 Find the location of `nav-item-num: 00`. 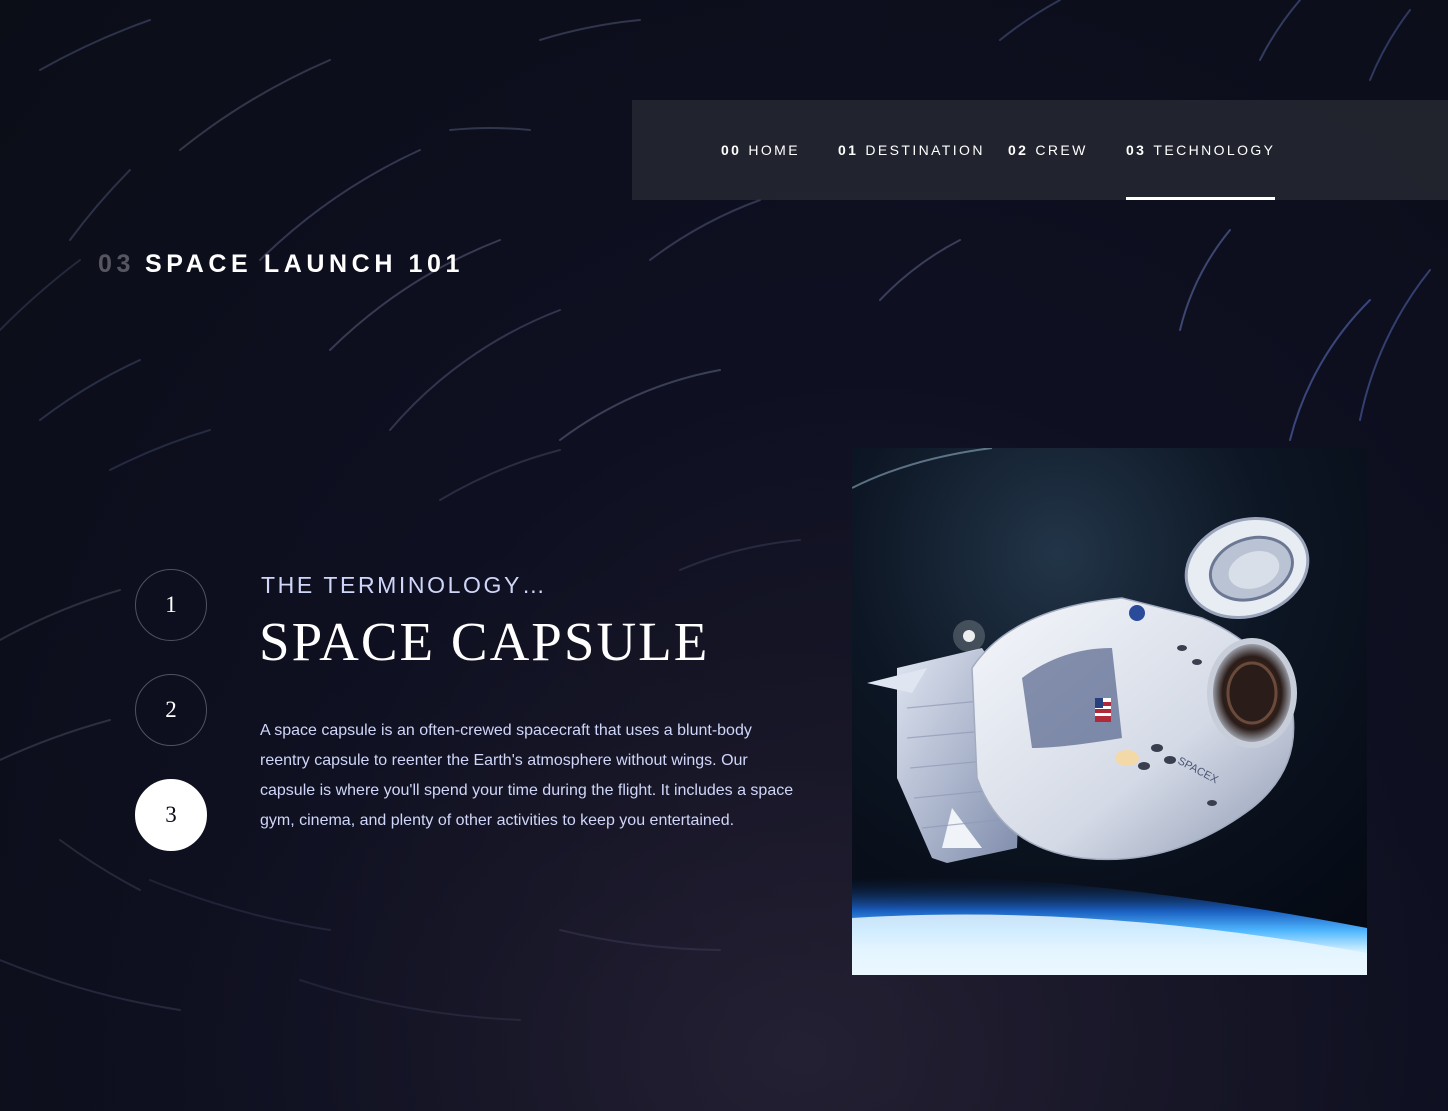

nav-item-num: 00 is located at coordinates (731, 150).